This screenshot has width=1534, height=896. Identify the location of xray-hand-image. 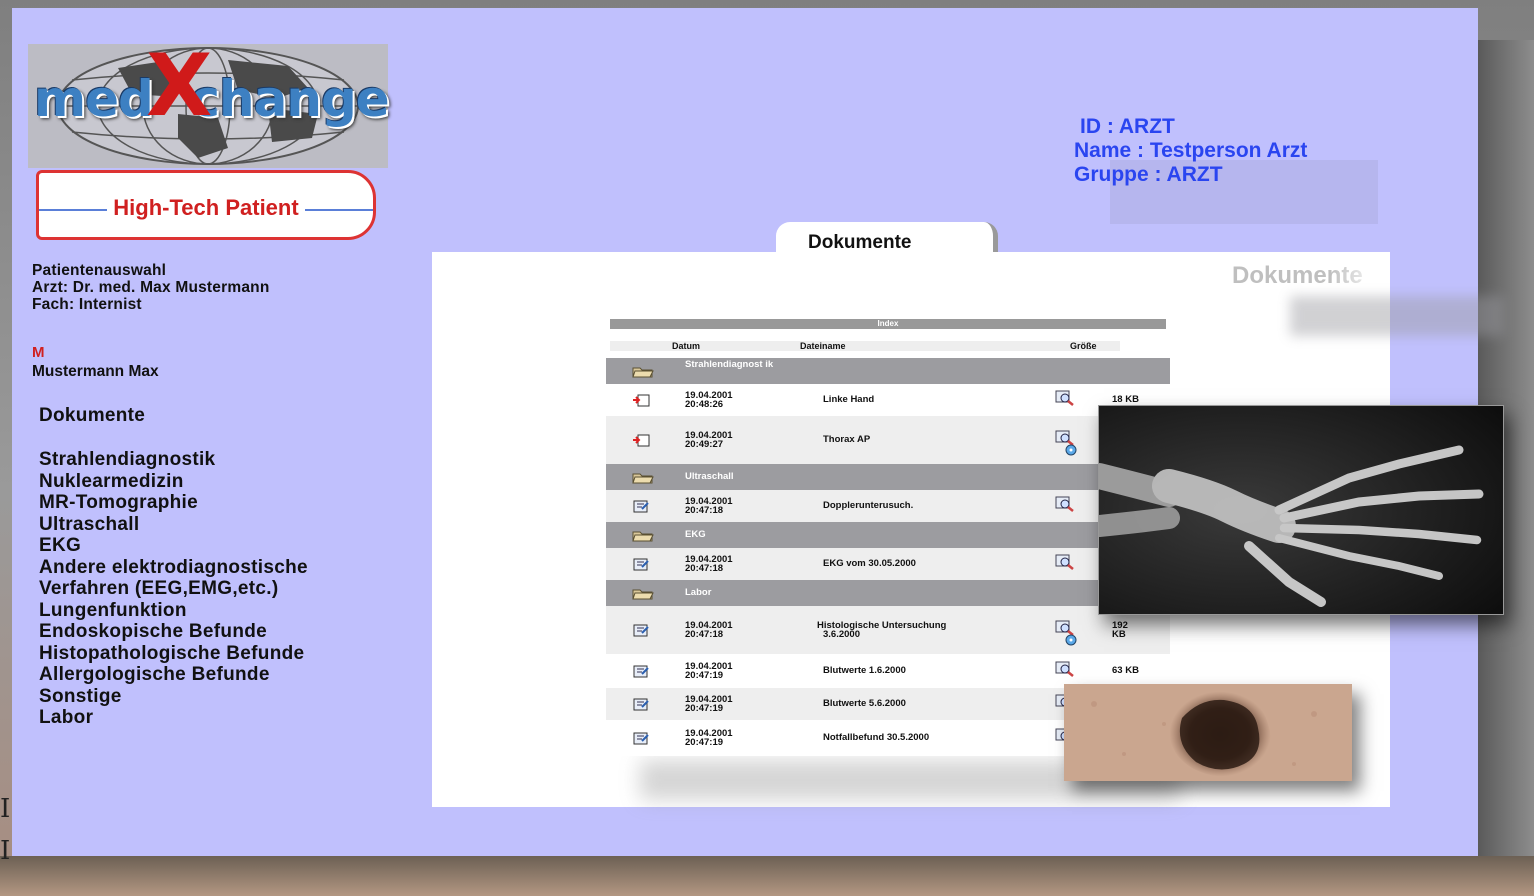
(1295, 510).